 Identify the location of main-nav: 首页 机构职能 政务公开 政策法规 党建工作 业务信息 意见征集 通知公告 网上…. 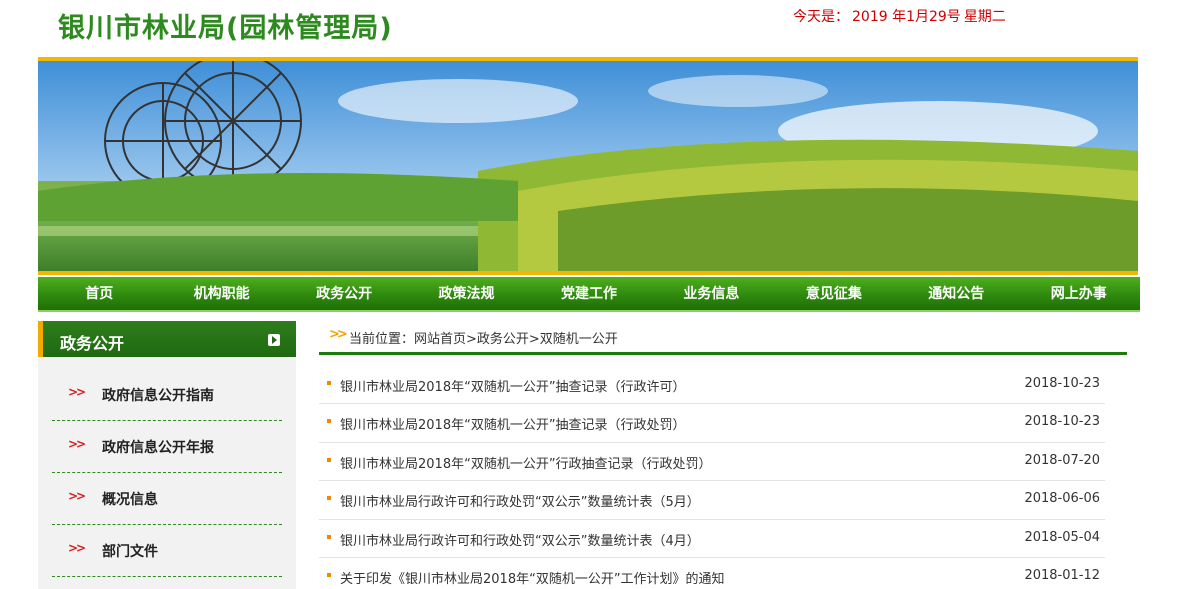
(589, 294).